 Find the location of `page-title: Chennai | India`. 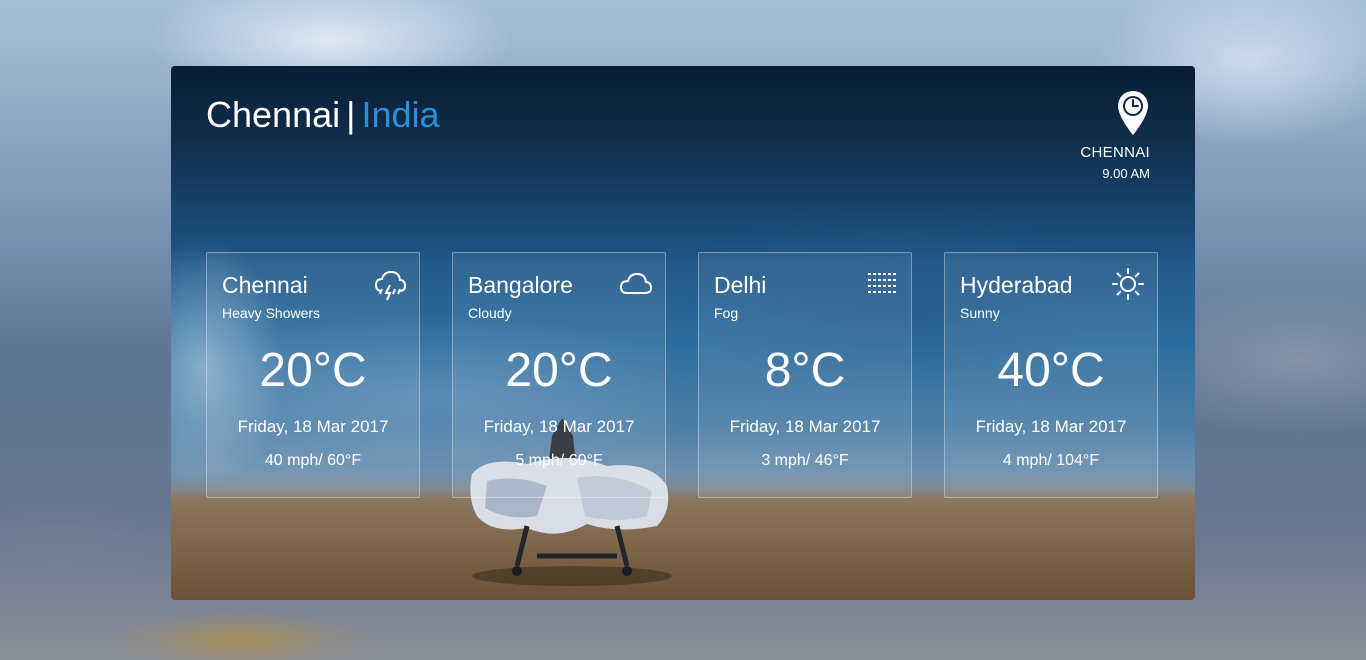

page-title: Chennai | India is located at coordinates (323, 115).